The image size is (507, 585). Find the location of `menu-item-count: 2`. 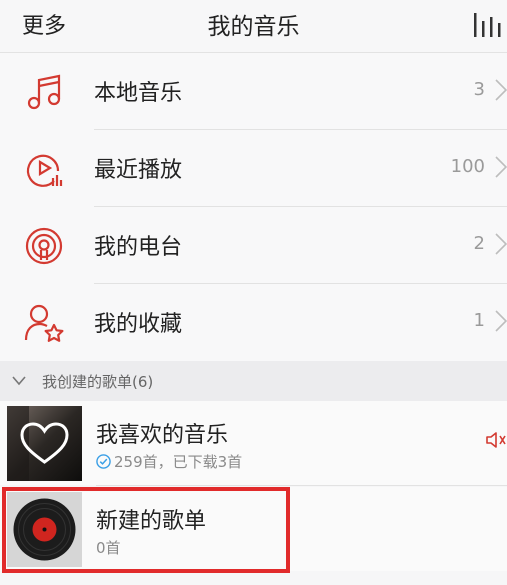

menu-item-count: 2 is located at coordinates (479, 243).